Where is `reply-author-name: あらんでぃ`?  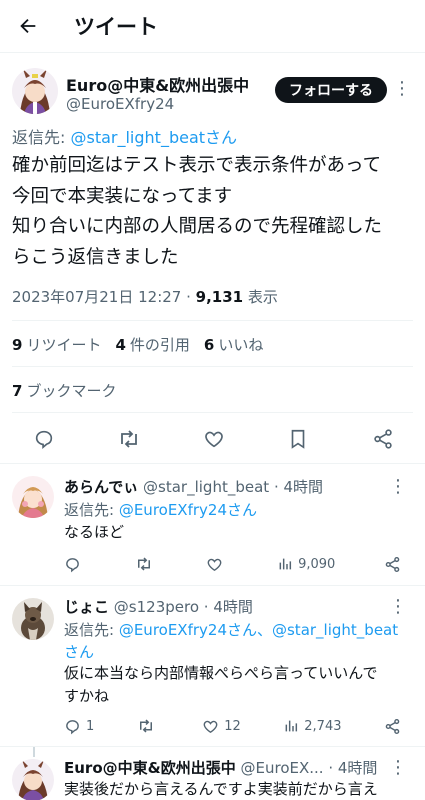
reply-author-name: あらんでぃ is located at coordinates (101, 487).